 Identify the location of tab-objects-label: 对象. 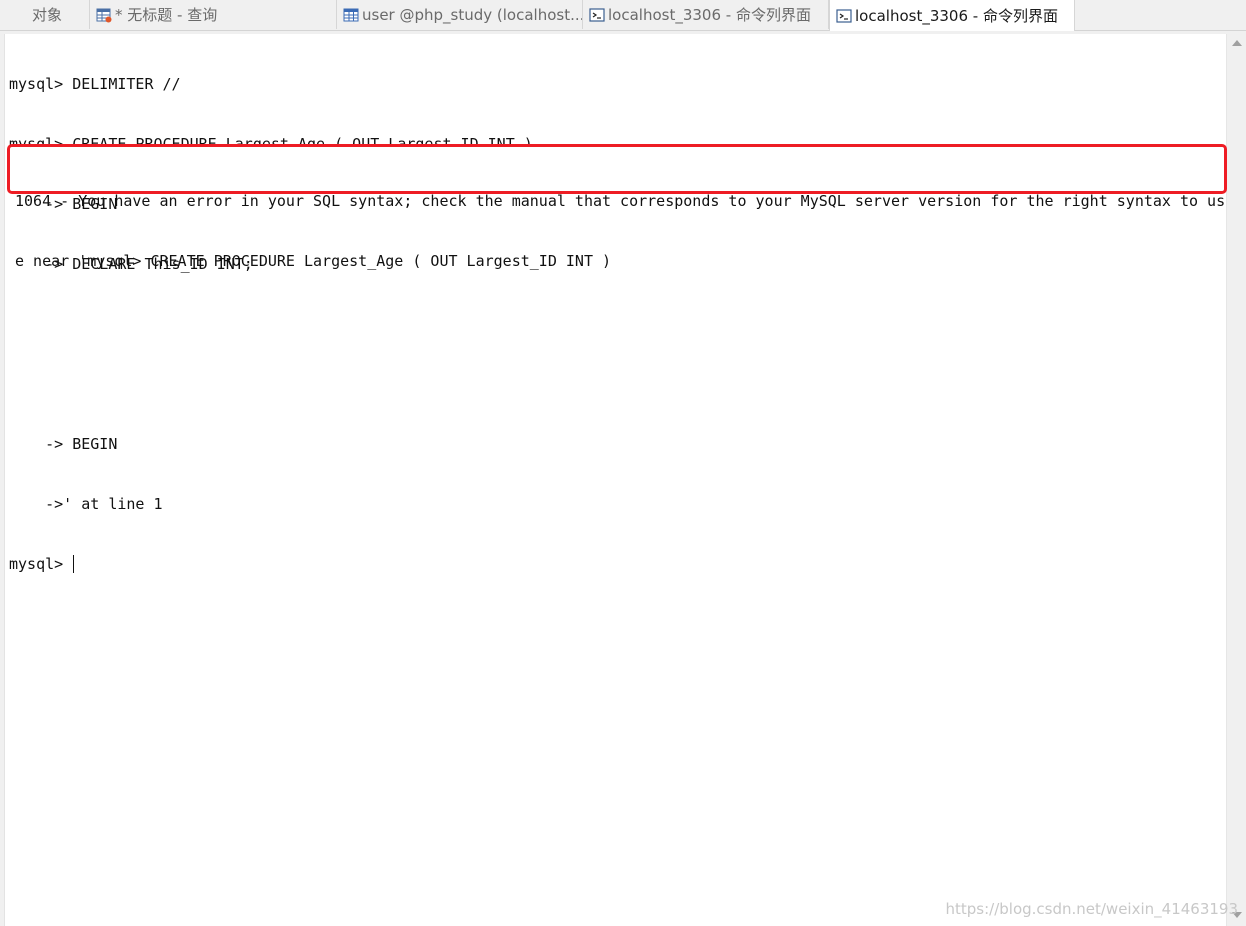
(47, 15).